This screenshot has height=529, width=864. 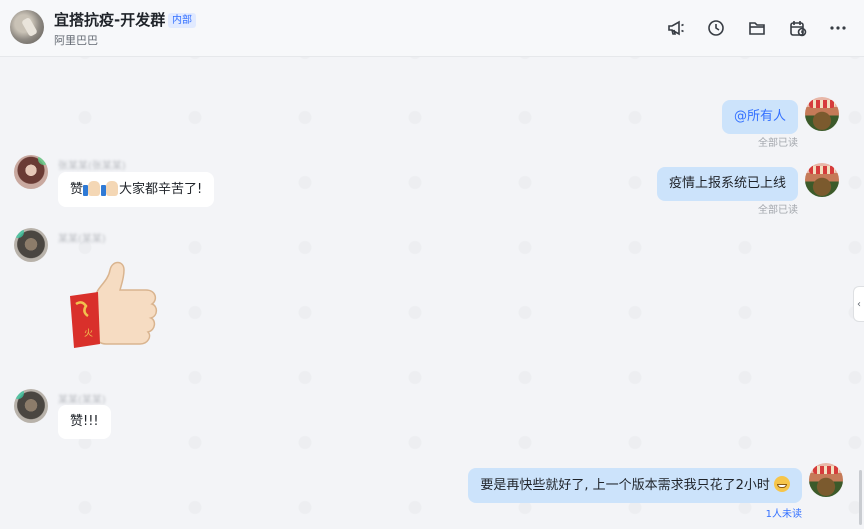 I want to click on mention-text: @所有人, so click(x=760, y=116).